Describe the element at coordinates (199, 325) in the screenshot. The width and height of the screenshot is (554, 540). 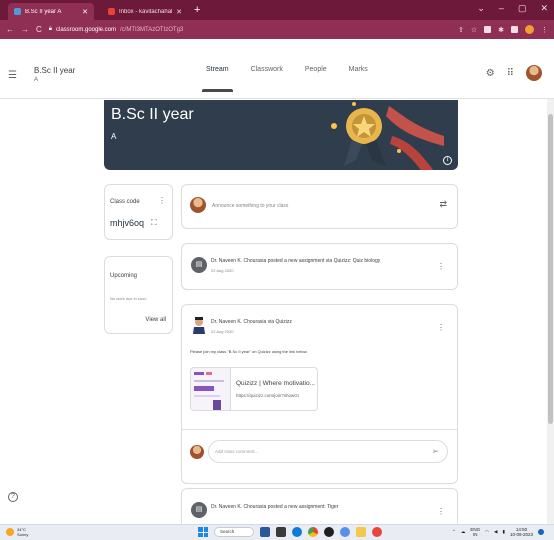
I see `teacher-avatar` at that location.